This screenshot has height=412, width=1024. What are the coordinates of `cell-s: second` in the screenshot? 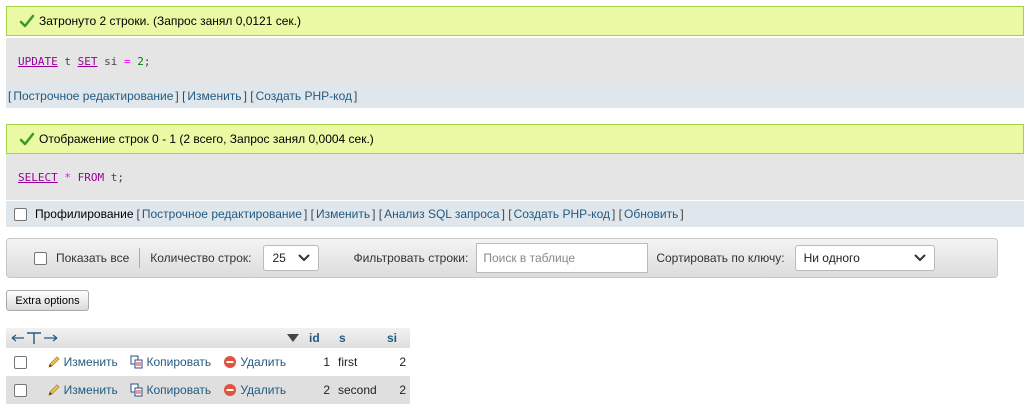 It's located at (358, 390).